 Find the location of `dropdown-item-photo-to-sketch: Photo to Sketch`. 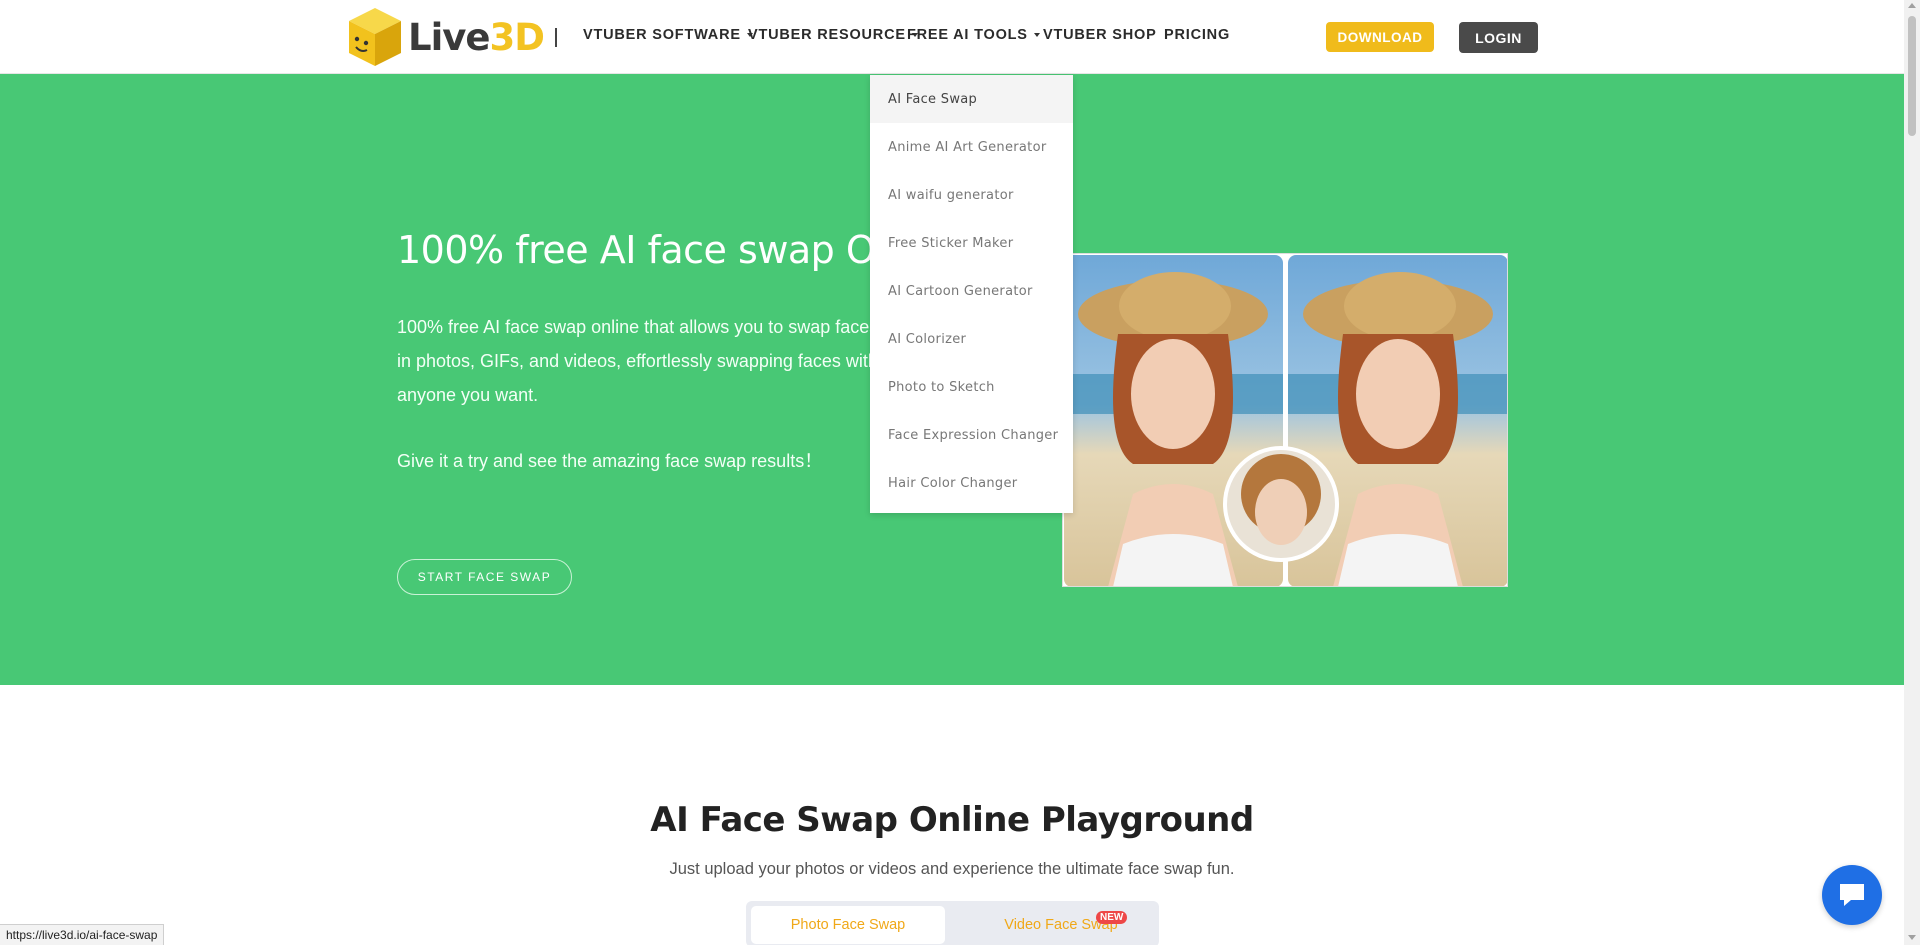

dropdown-item-photo-to-sketch: Photo to Sketch is located at coordinates (971, 387).